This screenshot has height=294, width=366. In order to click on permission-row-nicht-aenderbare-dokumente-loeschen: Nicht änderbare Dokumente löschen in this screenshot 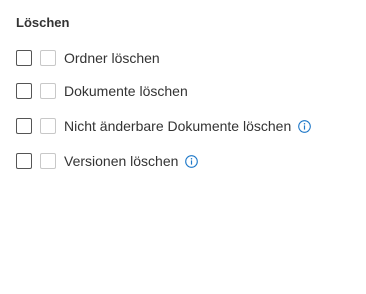, I will do `click(164, 126)`.